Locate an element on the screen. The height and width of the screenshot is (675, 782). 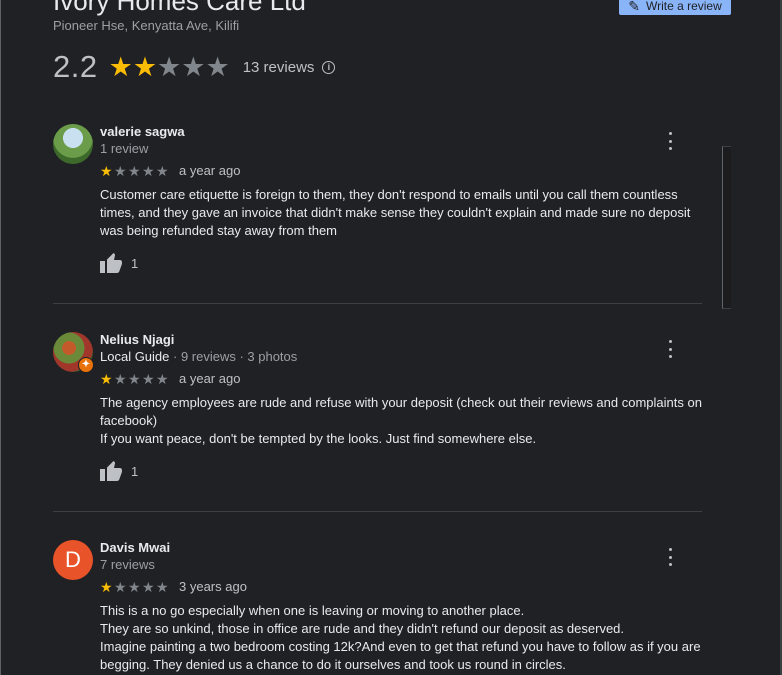
review-time: 3 years ago is located at coordinates (213, 586).